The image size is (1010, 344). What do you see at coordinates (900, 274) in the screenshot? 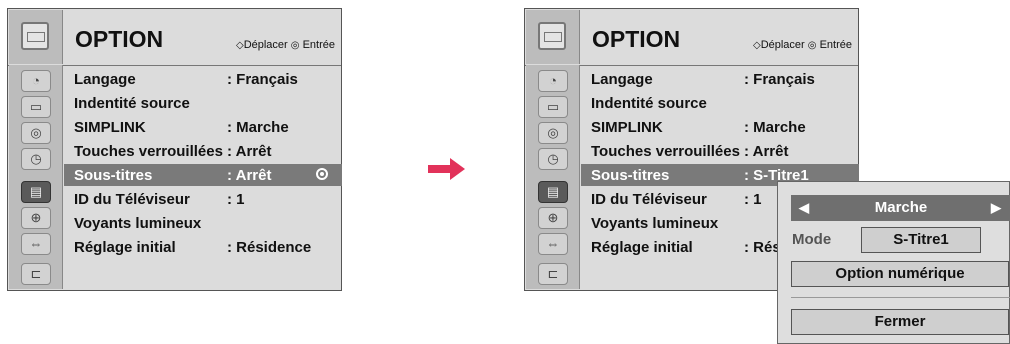
I see `digital-option-button: Option numérique` at bounding box center [900, 274].